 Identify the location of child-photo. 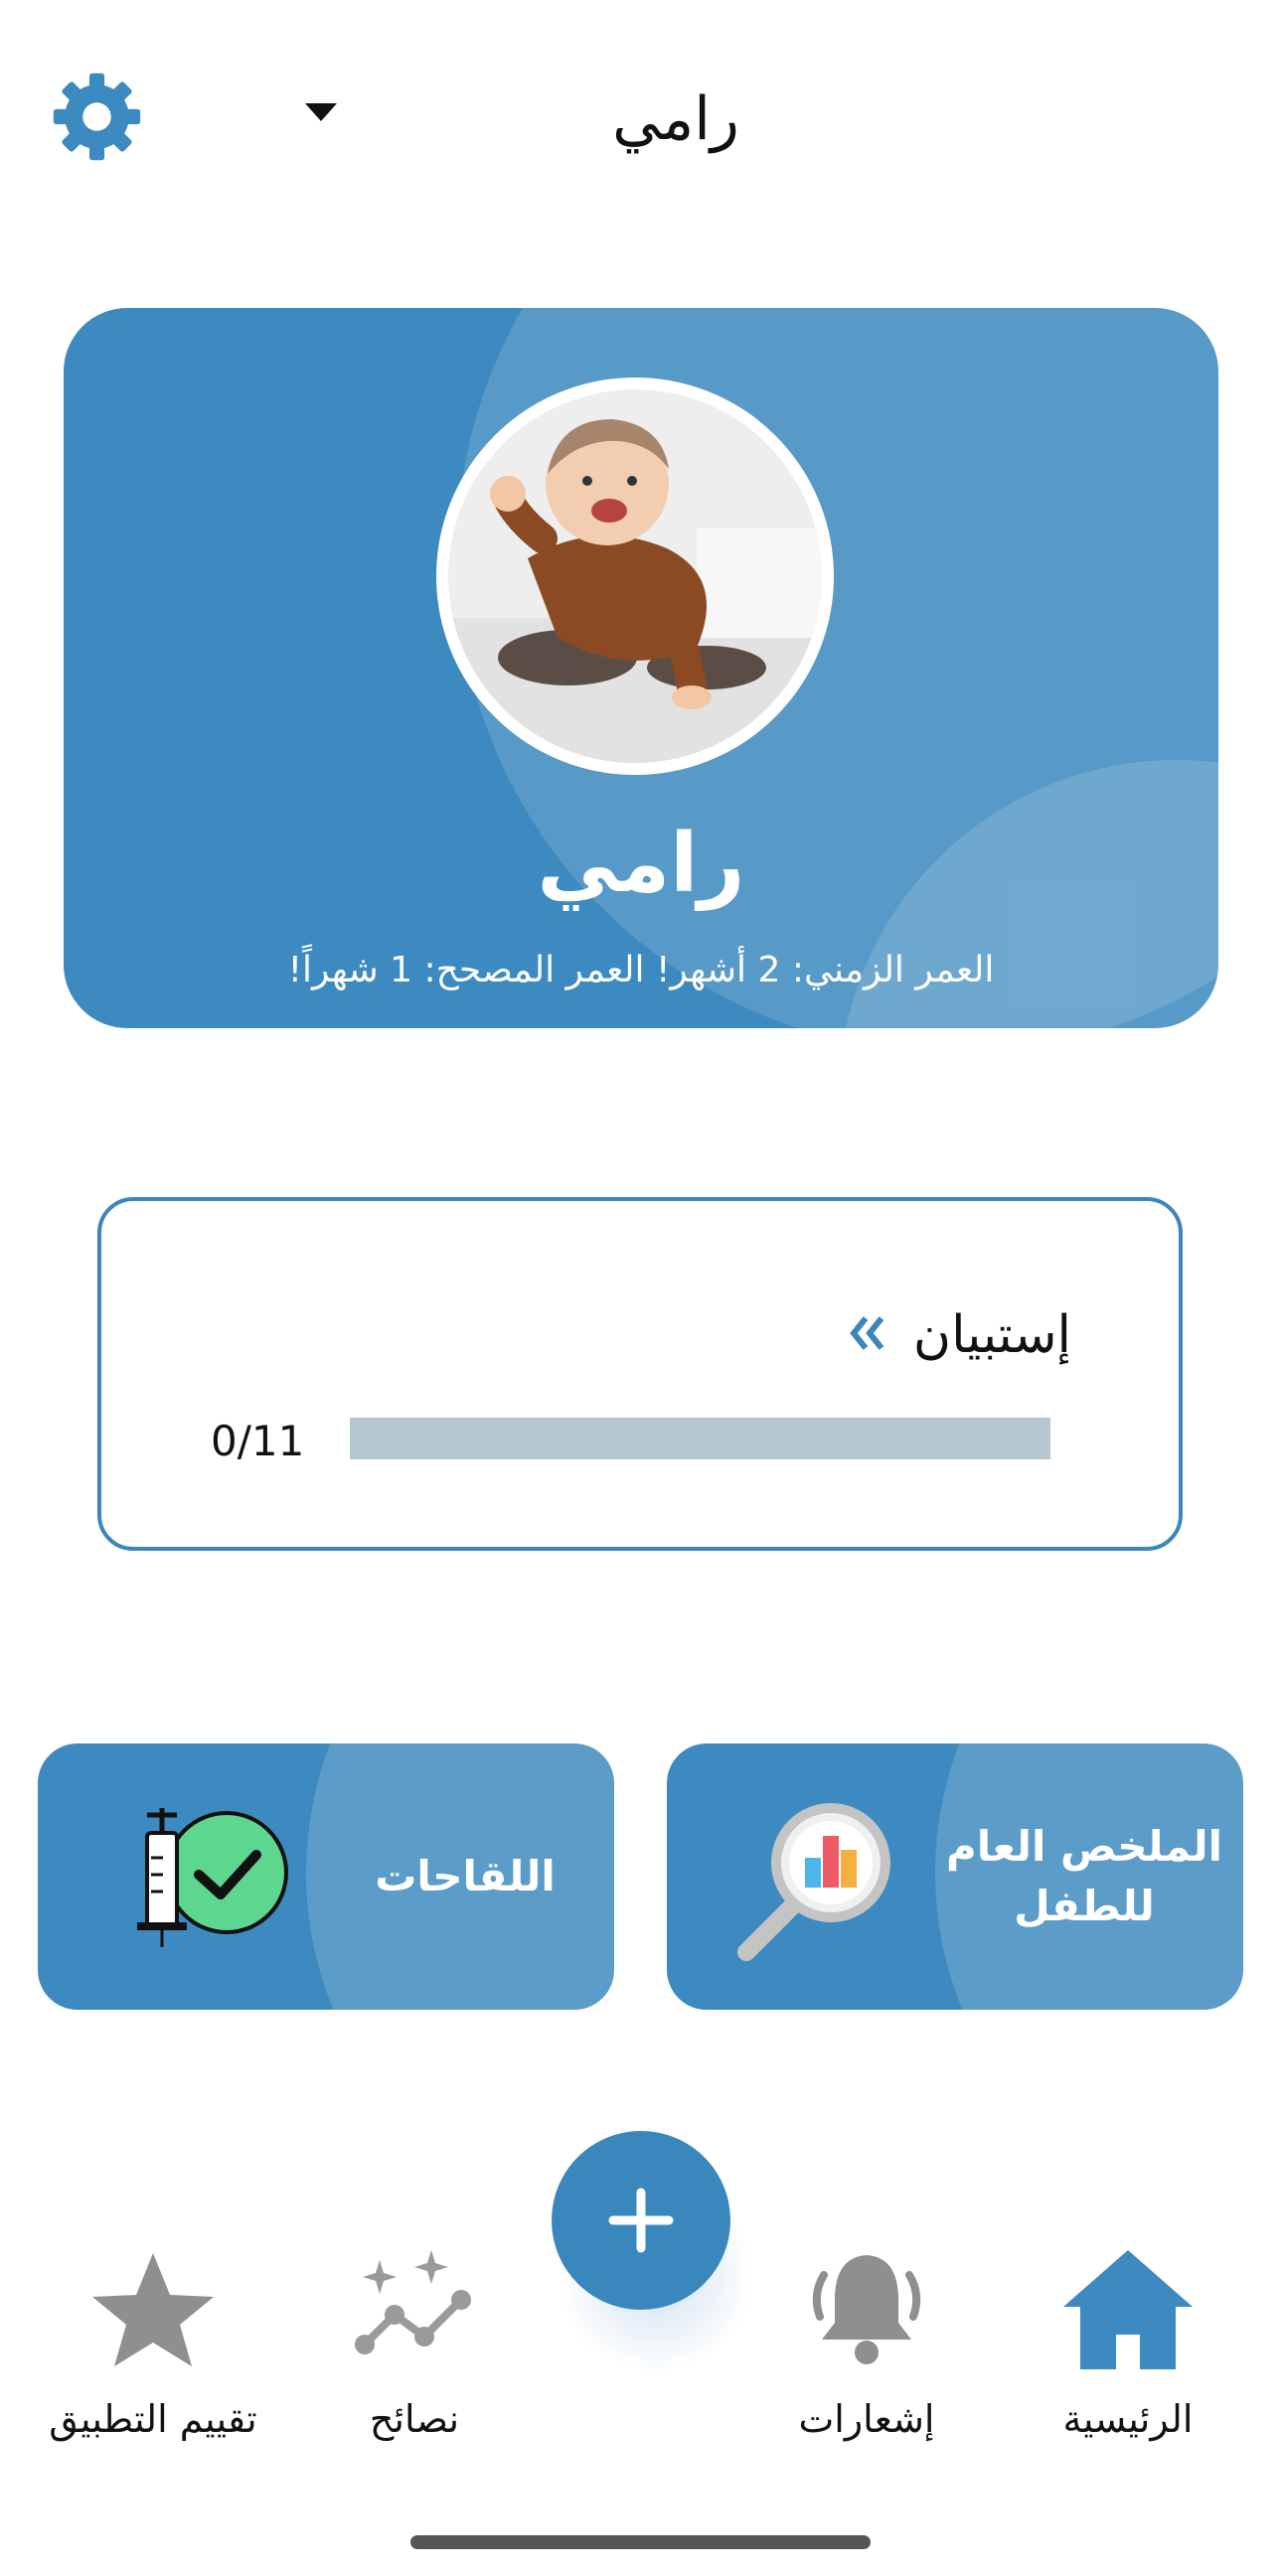
(635, 576).